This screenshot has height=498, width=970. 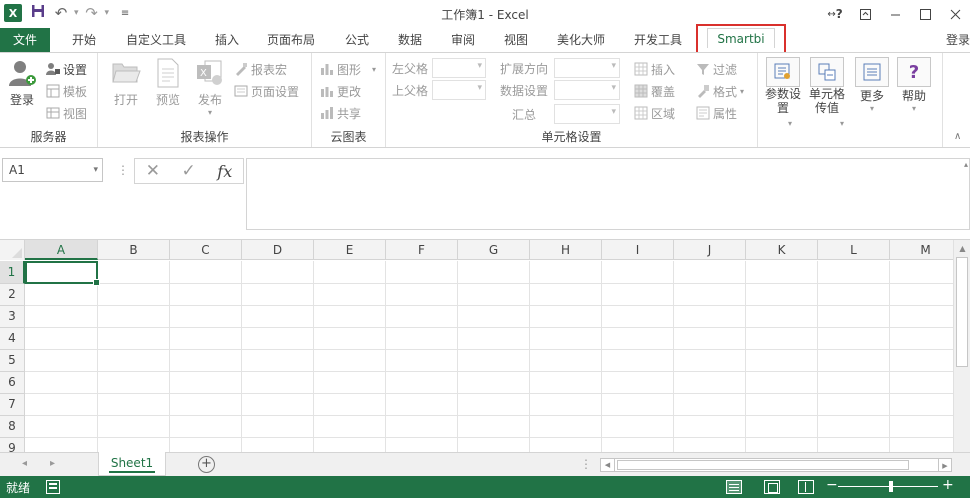 What do you see at coordinates (66, 69) in the screenshot?
I see `settings-button: 设置` at bounding box center [66, 69].